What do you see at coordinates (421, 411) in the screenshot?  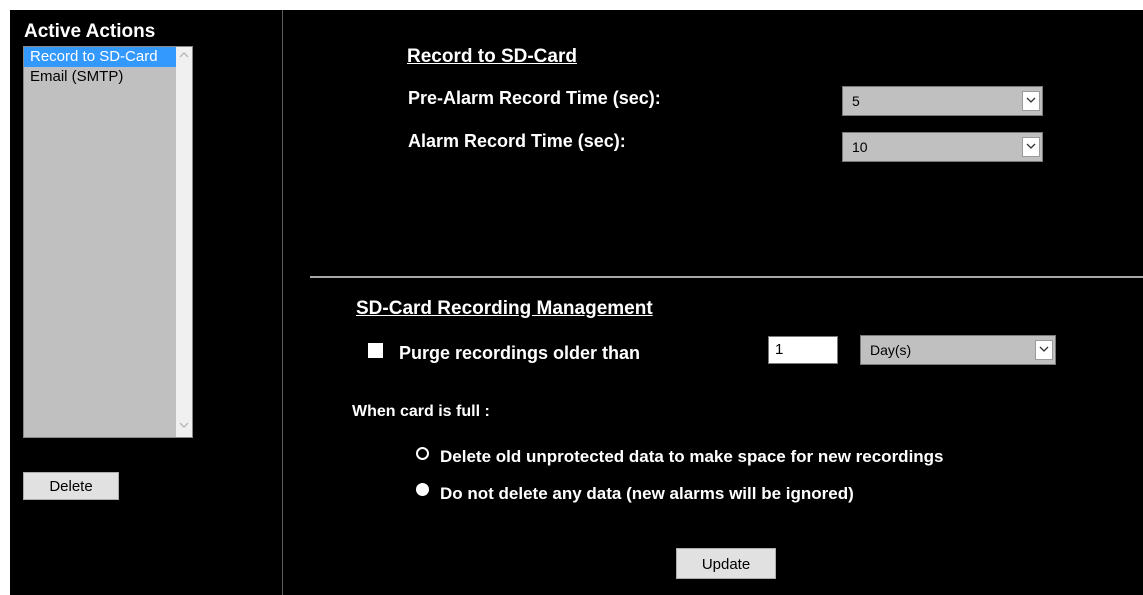 I see `card-full-label: When card is full :` at bounding box center [421, 411].